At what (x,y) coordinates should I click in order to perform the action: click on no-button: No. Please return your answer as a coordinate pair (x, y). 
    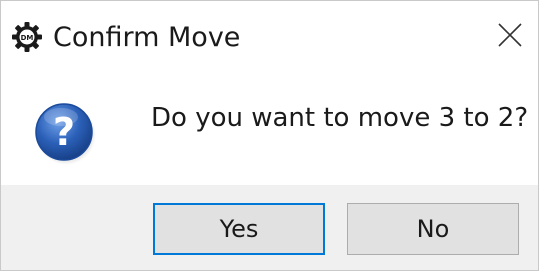
    Looking at the image, I should click on (433, 229).